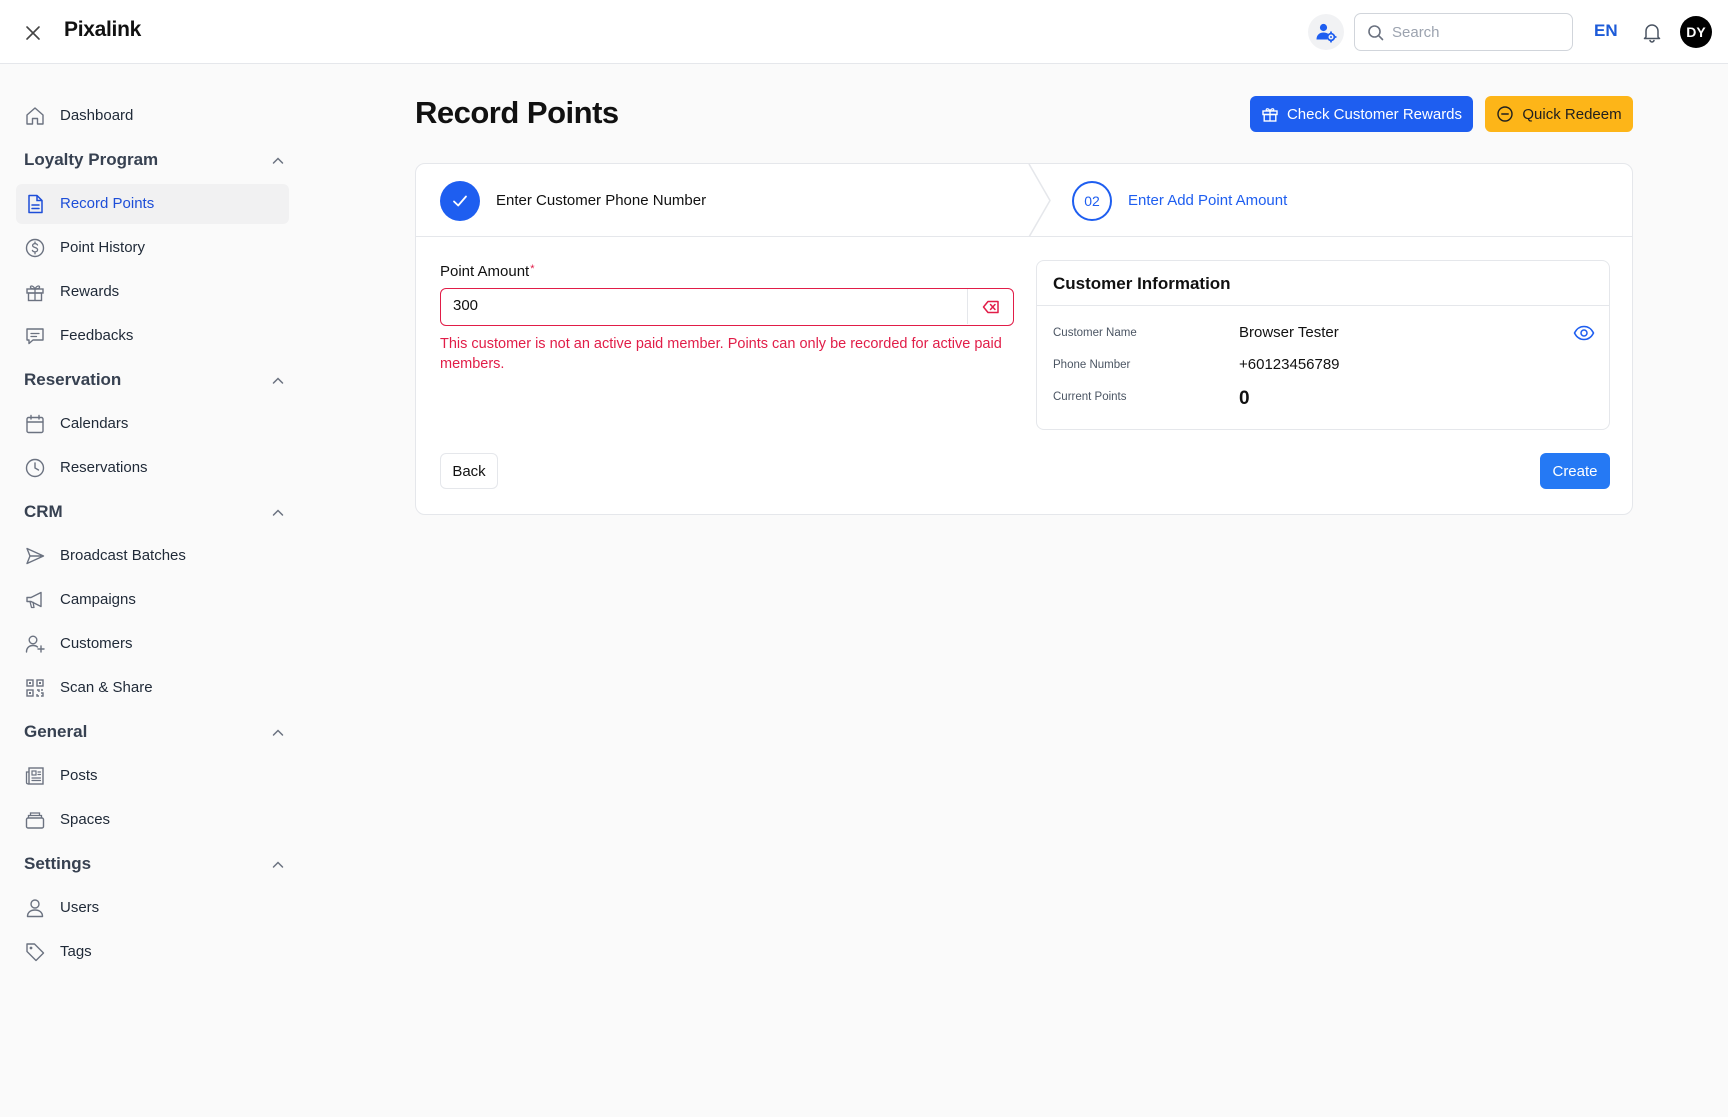 This screenshot has height=1117, width=1728. I want to click on create-button: Create, so click(1575, 471).